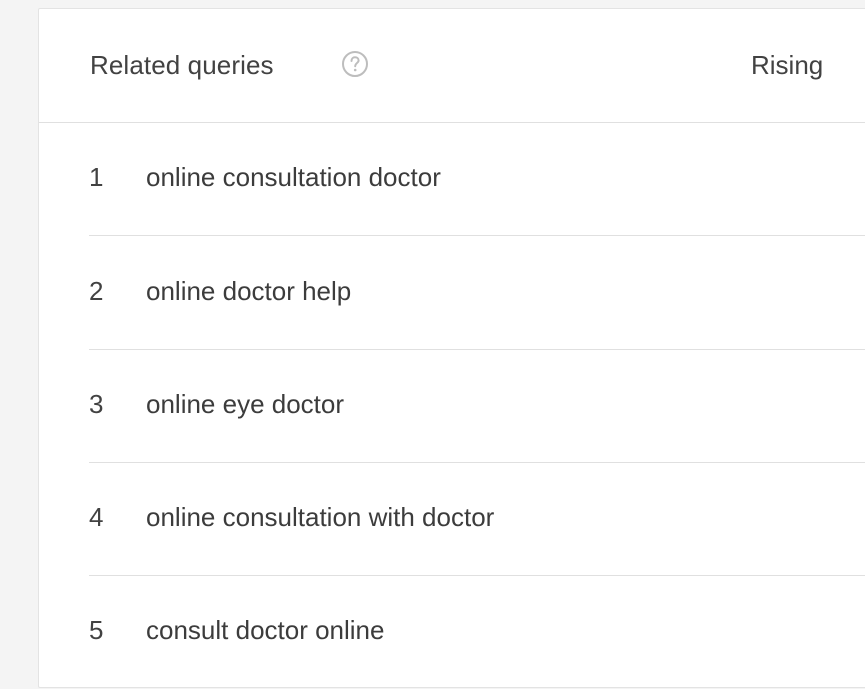 This screenshot has width=865, height=689. What do you see at coordinates (477, 292) in the screenshot?
I see `list-item: 2 online doctor help` at bounding box center [477, 292].